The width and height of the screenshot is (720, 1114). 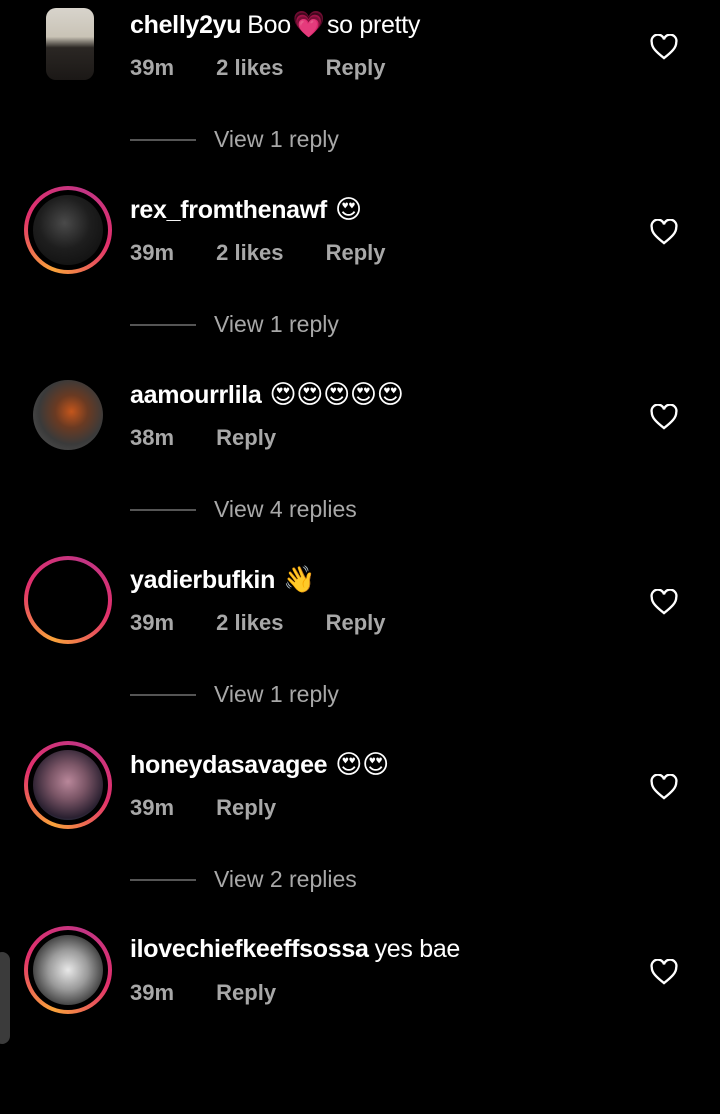 What do you see at coordinates (196, 395) in the screenshot?
I see `comment-username: aamourrlila` at bounding box center [196, 395].